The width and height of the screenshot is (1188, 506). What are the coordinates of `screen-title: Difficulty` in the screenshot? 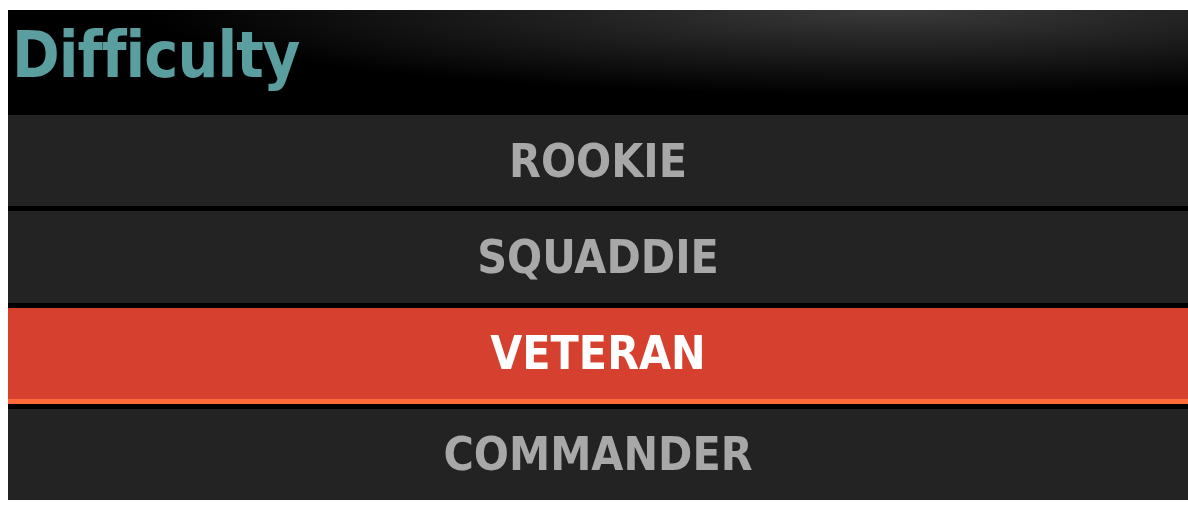 It's located at (156, 55).